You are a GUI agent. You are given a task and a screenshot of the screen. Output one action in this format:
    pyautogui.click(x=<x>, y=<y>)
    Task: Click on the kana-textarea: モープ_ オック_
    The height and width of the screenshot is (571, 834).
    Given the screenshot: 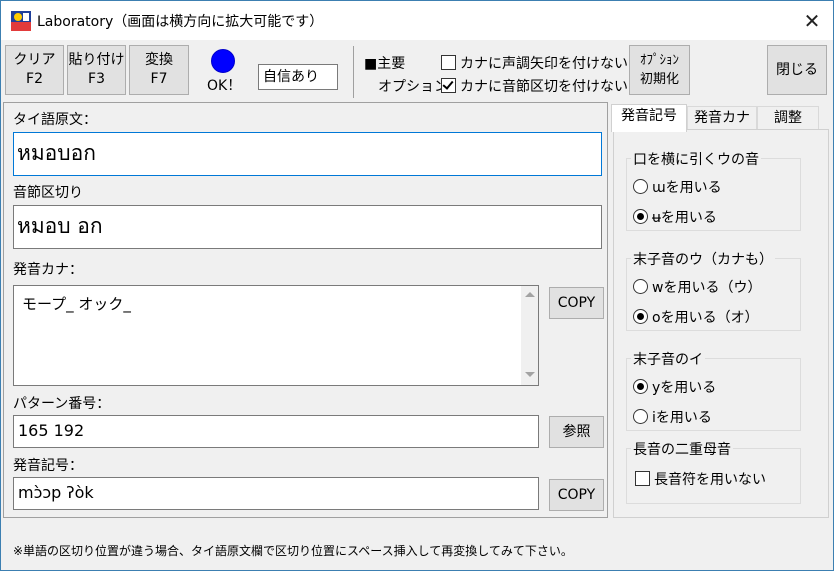 What is the action you would take?
    pyautogui.click(x=276, y=335)
    